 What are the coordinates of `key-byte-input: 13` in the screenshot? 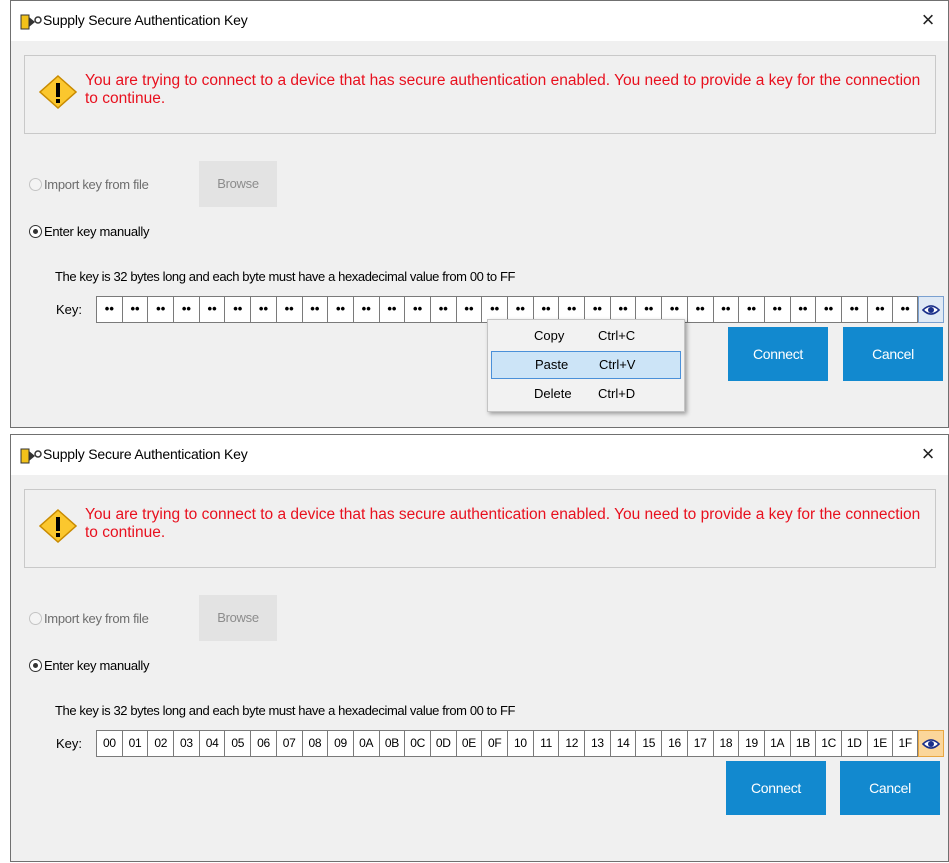 It's located at (597, 743).